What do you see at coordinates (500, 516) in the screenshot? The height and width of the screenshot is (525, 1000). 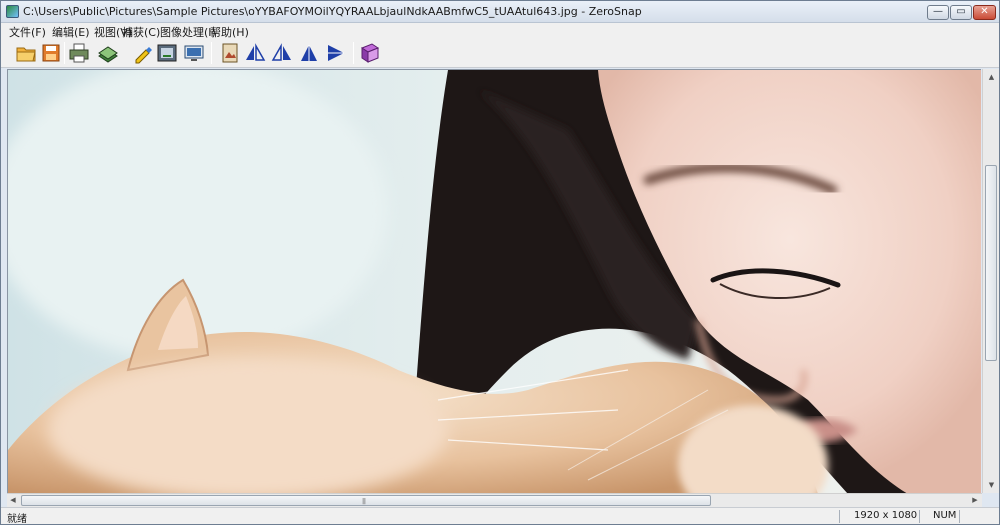 I see `status-bar: 就绪 1920 x 1080 NUM` at bounding box center [500, 516].